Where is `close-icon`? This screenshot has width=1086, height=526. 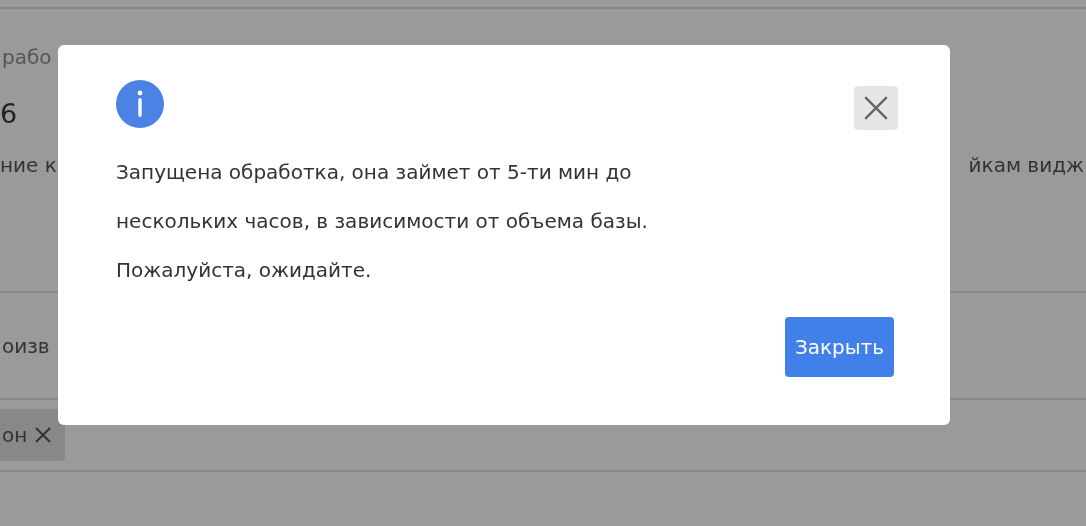 close-icon is located at coordinates (876, 108).